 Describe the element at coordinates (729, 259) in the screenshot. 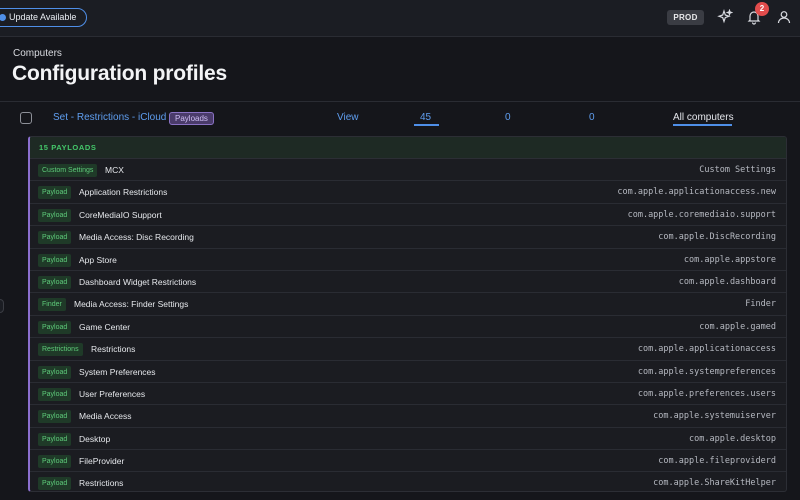

I see `payload-identifier: com.apple.appstore` at that location.